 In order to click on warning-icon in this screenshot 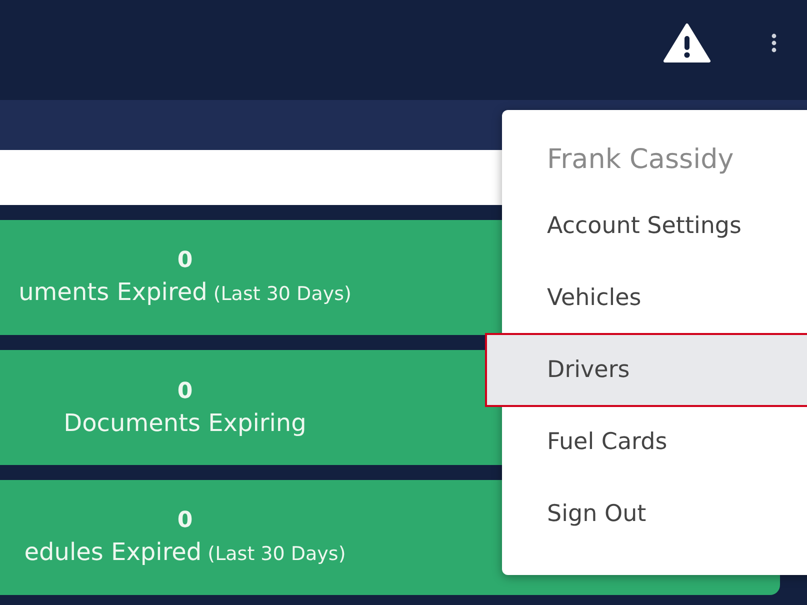, I will do `click(687, 43)`.